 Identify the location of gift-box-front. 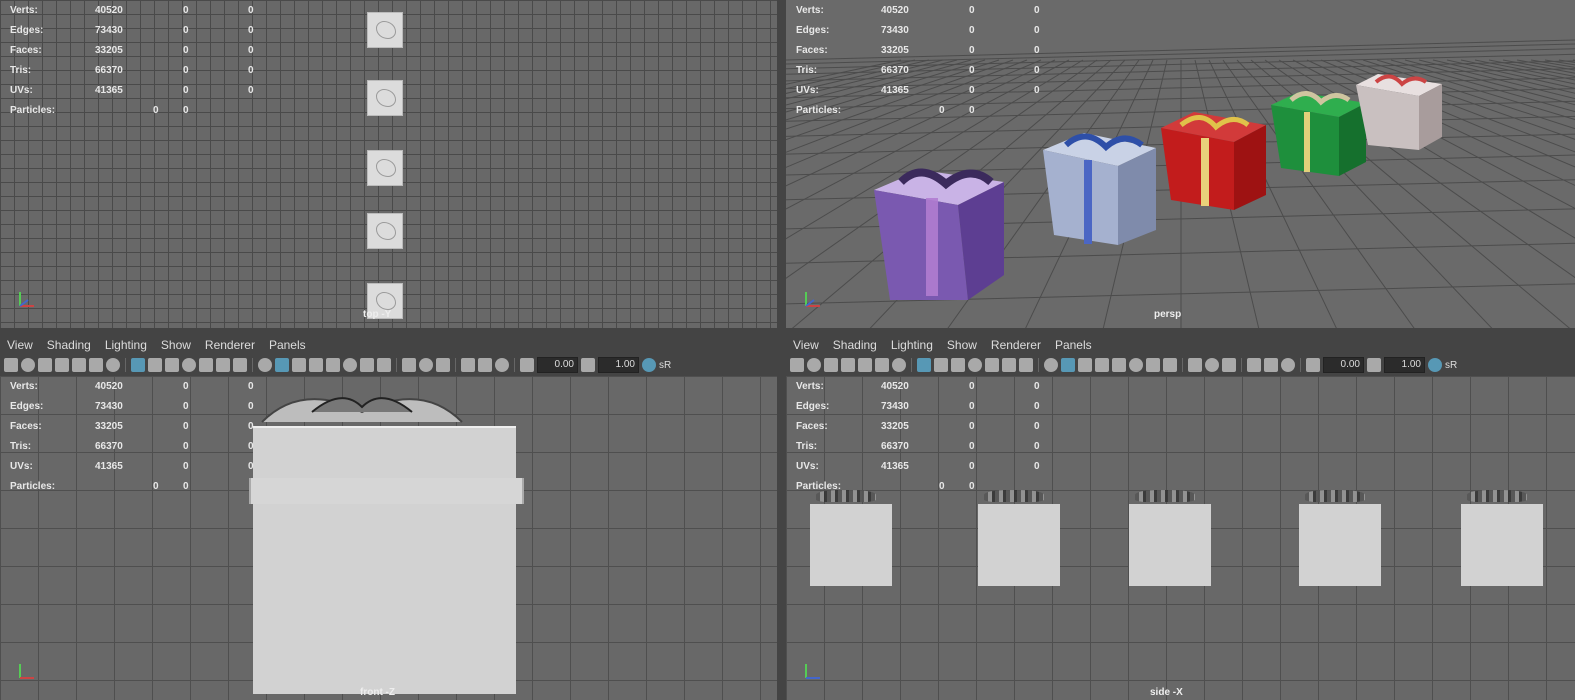
(384, 560).